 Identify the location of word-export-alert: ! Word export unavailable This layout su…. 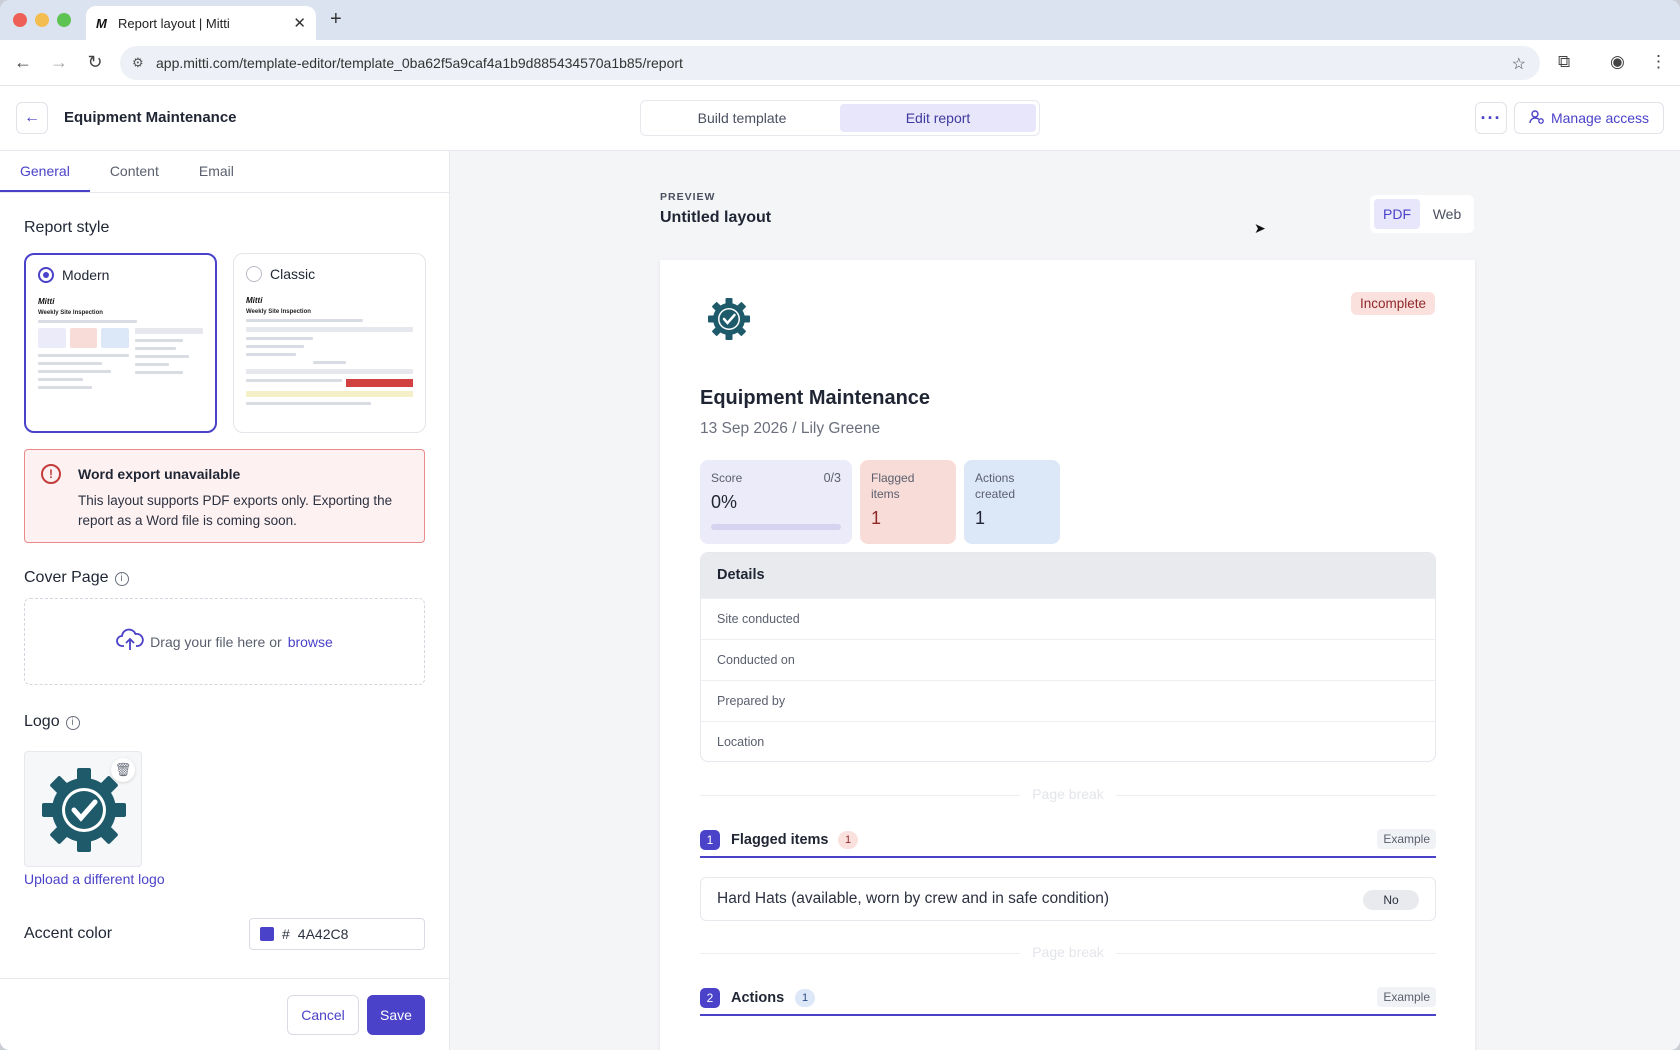
(224, 496).